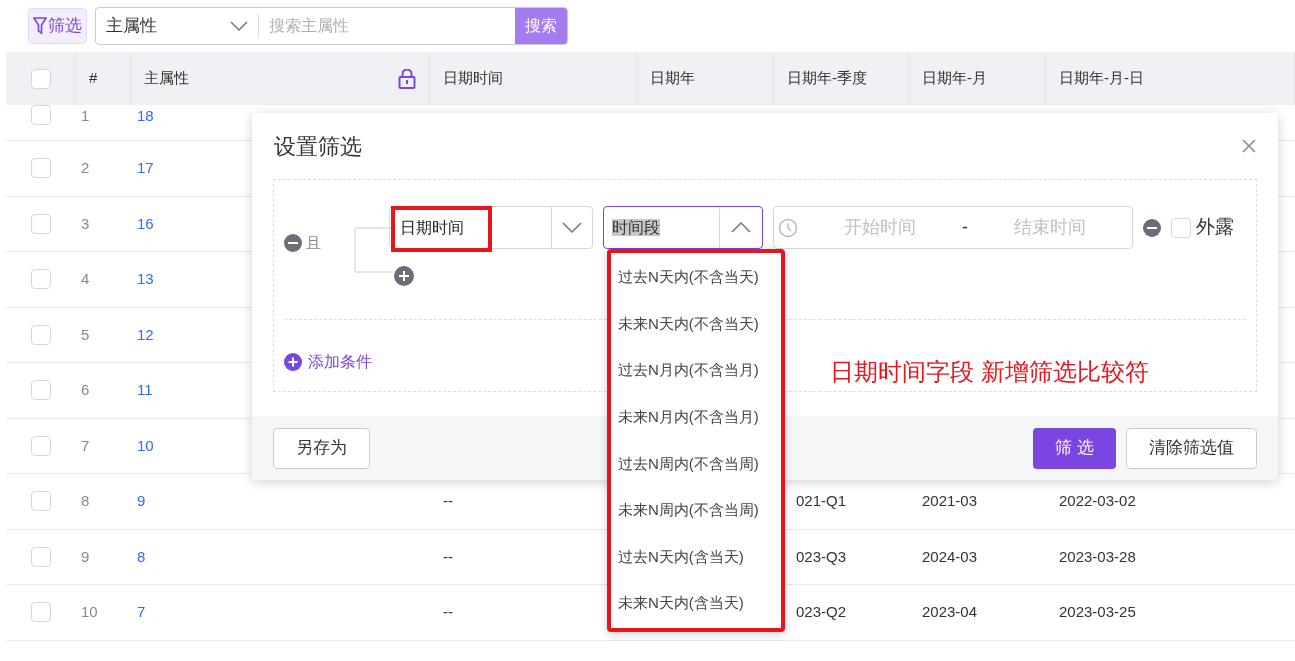 This screenshot has height=661, width=1295. I want to click on link: 18, so click(145, 115).